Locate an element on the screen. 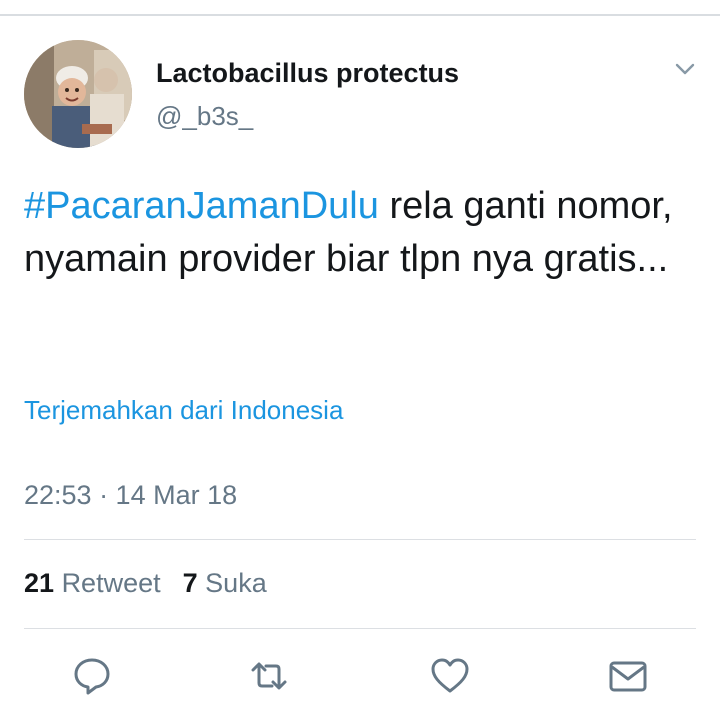 Image resolution: width=720 pixels, height=720 pixels. like-button is located at coordinates (450, 676).